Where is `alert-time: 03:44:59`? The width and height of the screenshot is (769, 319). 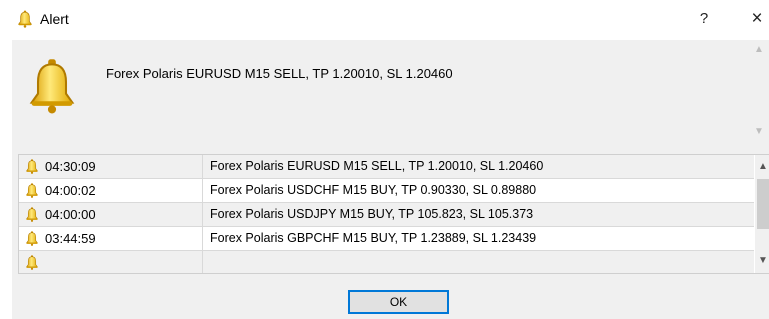
alert-time: 03:44:59 is located at coordinates (70, 238).